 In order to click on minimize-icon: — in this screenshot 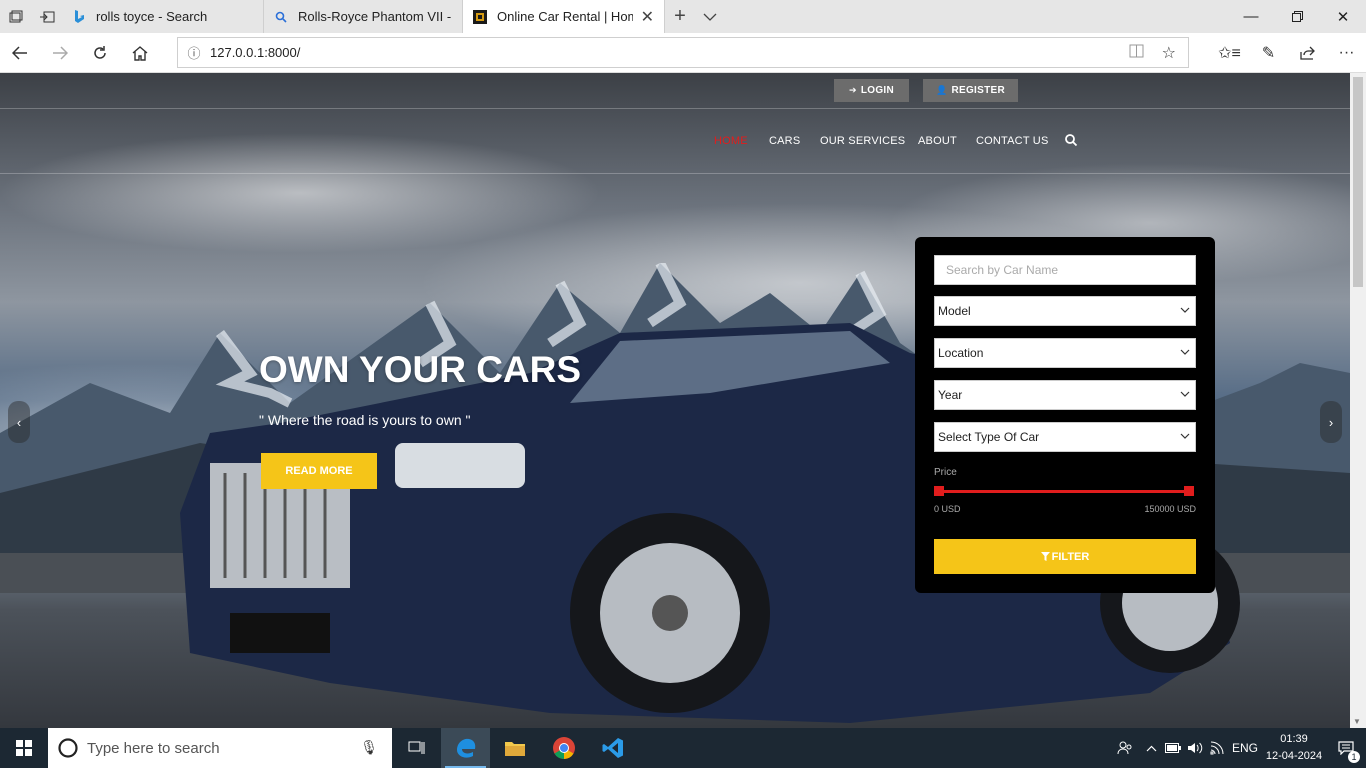, I will do `click(1251, 16)`.